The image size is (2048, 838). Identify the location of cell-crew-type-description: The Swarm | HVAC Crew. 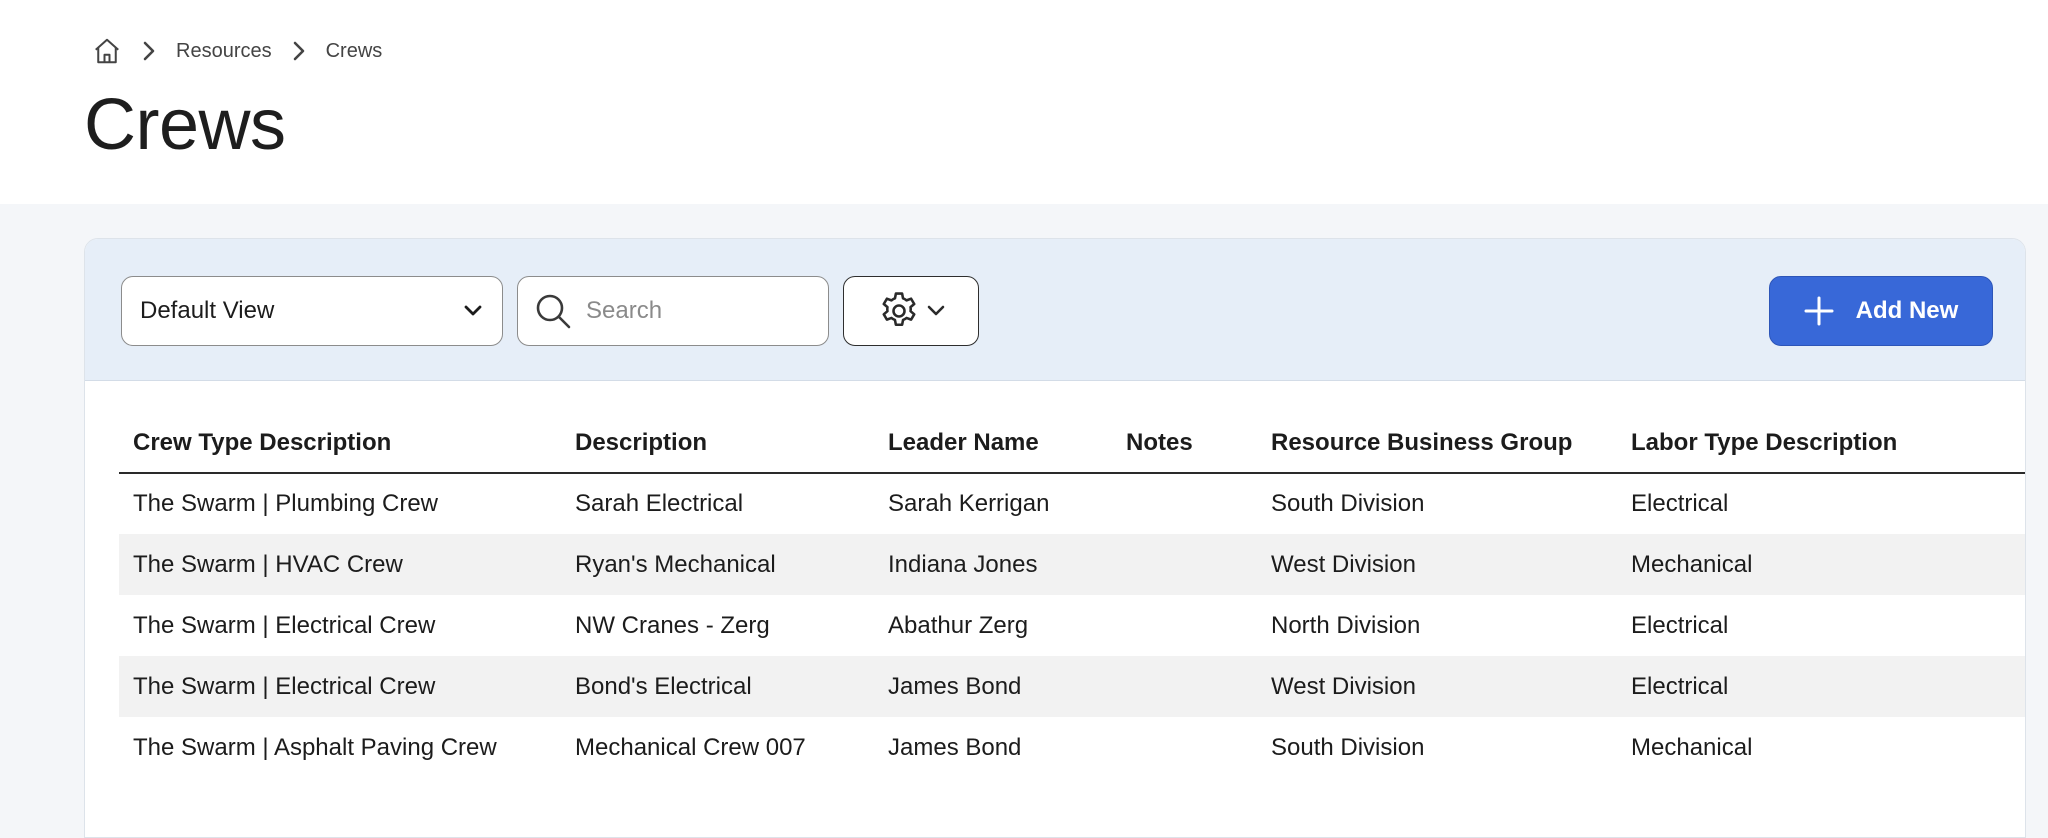
(340, 564).